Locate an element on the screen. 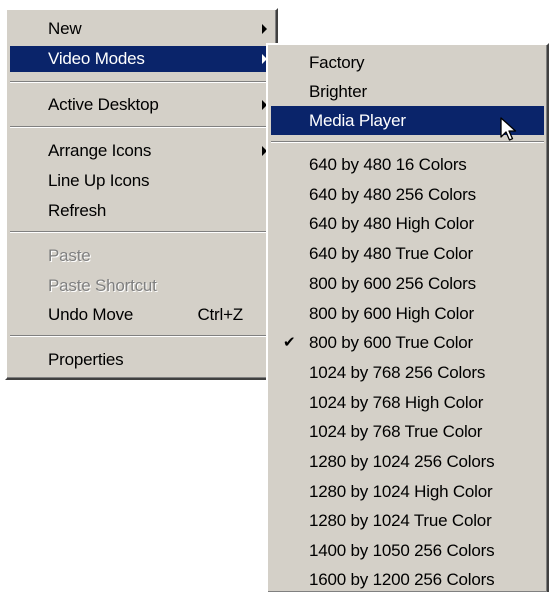 Image resolution: width=549 pixels, height=592 pixels. submenu-item-resolution: 1400 by 1050 256 Colors is located at coordinates (407, 550).